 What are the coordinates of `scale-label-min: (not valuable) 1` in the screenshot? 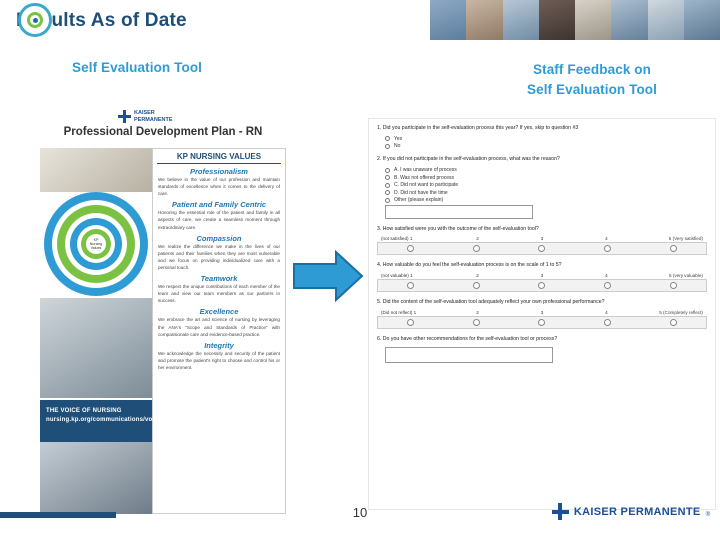 It's located at (397, 276).